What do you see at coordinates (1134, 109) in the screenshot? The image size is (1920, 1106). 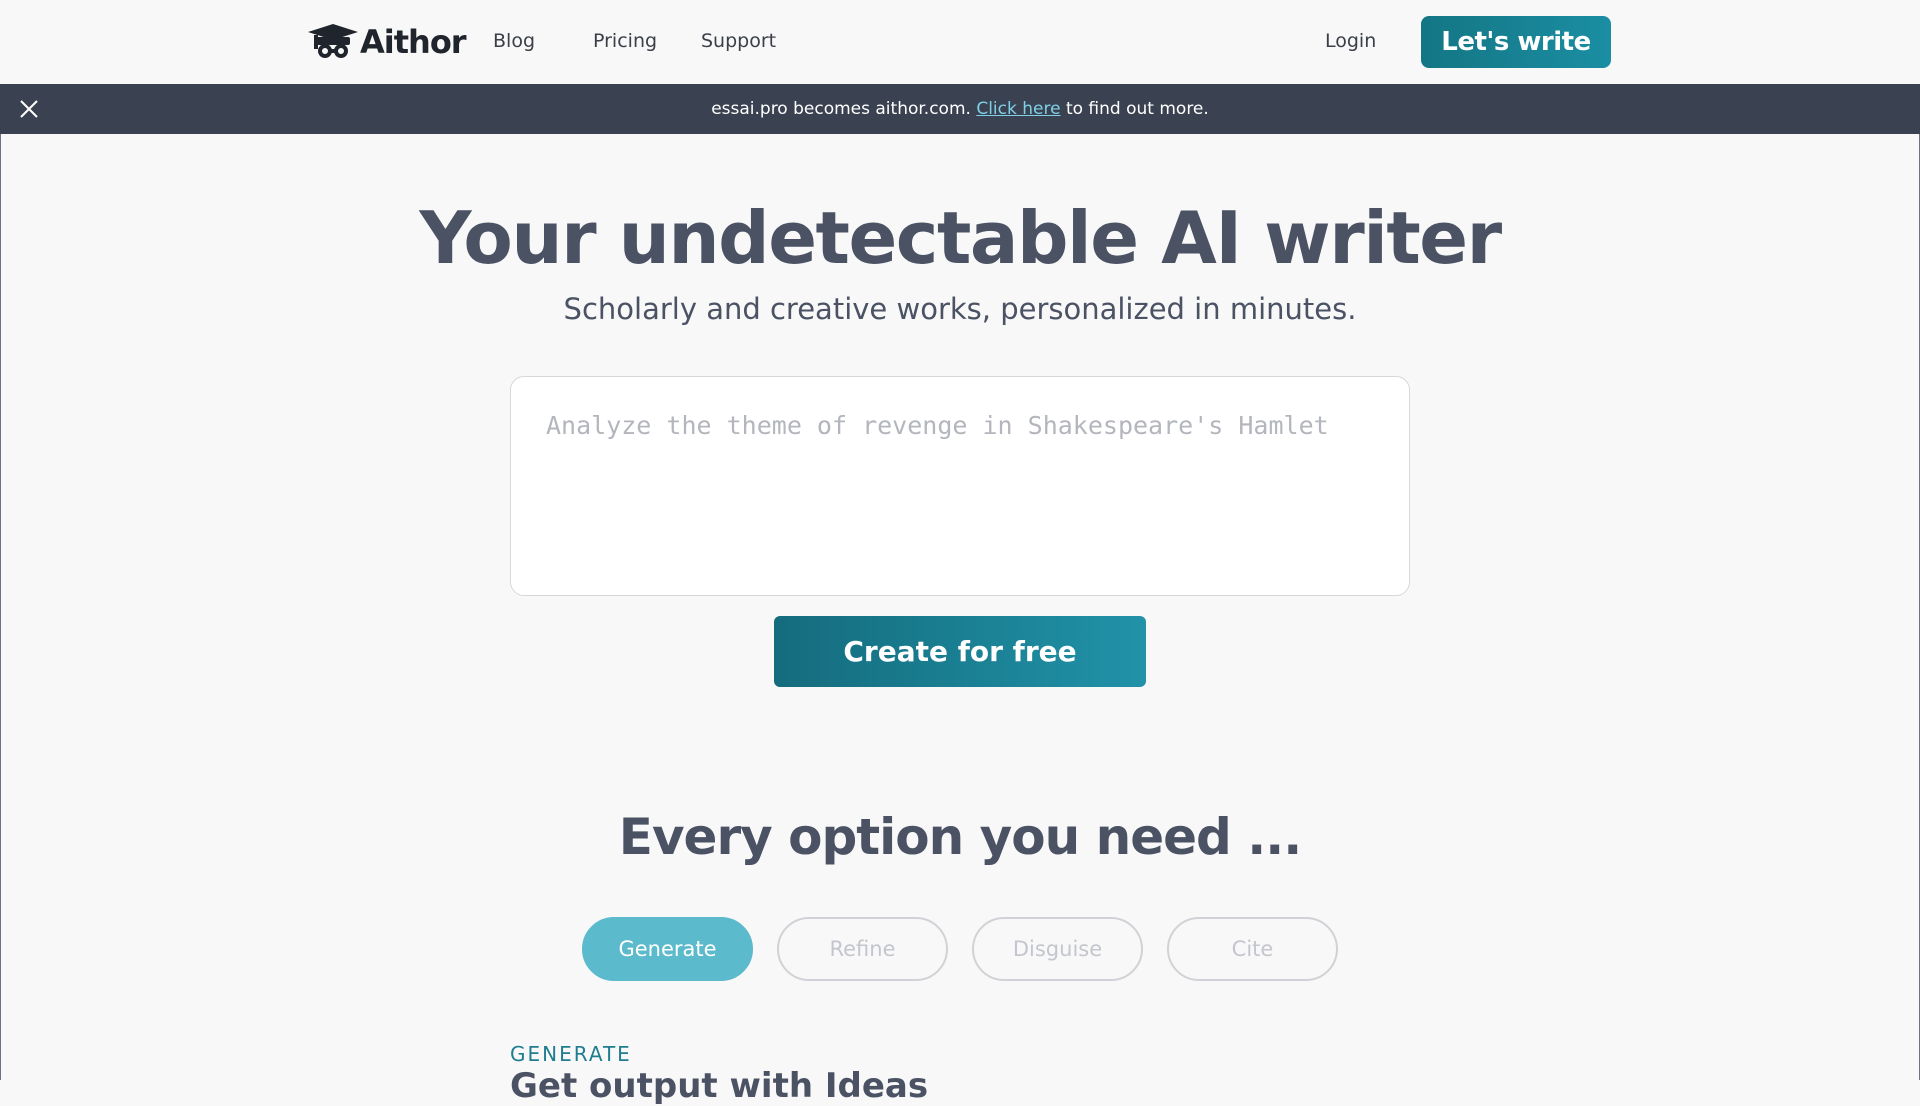 I see `banner-text-after: to find out more.` at bounding box center [1134, 109].